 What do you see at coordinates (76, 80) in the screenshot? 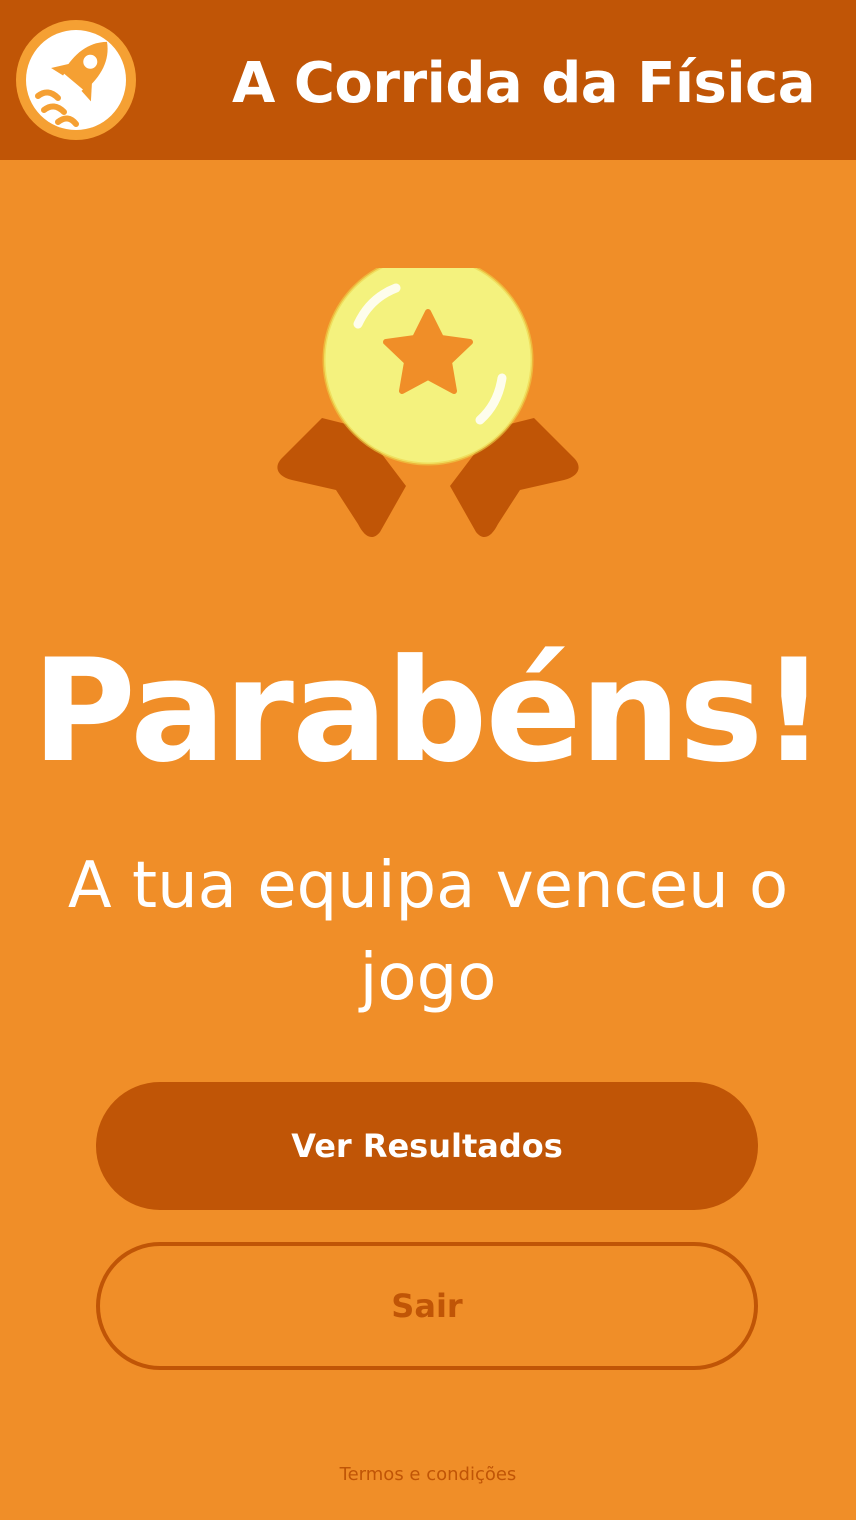
I see `rocket-icon` at bounding box center [76, 80].